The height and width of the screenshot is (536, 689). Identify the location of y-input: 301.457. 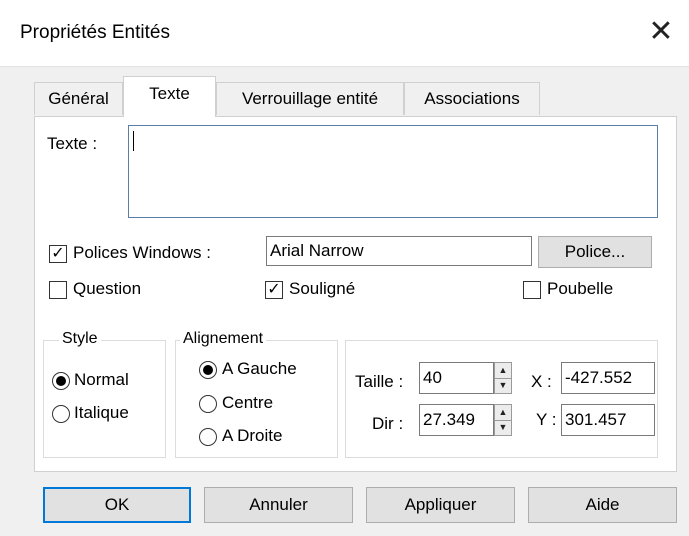
(608, 420).